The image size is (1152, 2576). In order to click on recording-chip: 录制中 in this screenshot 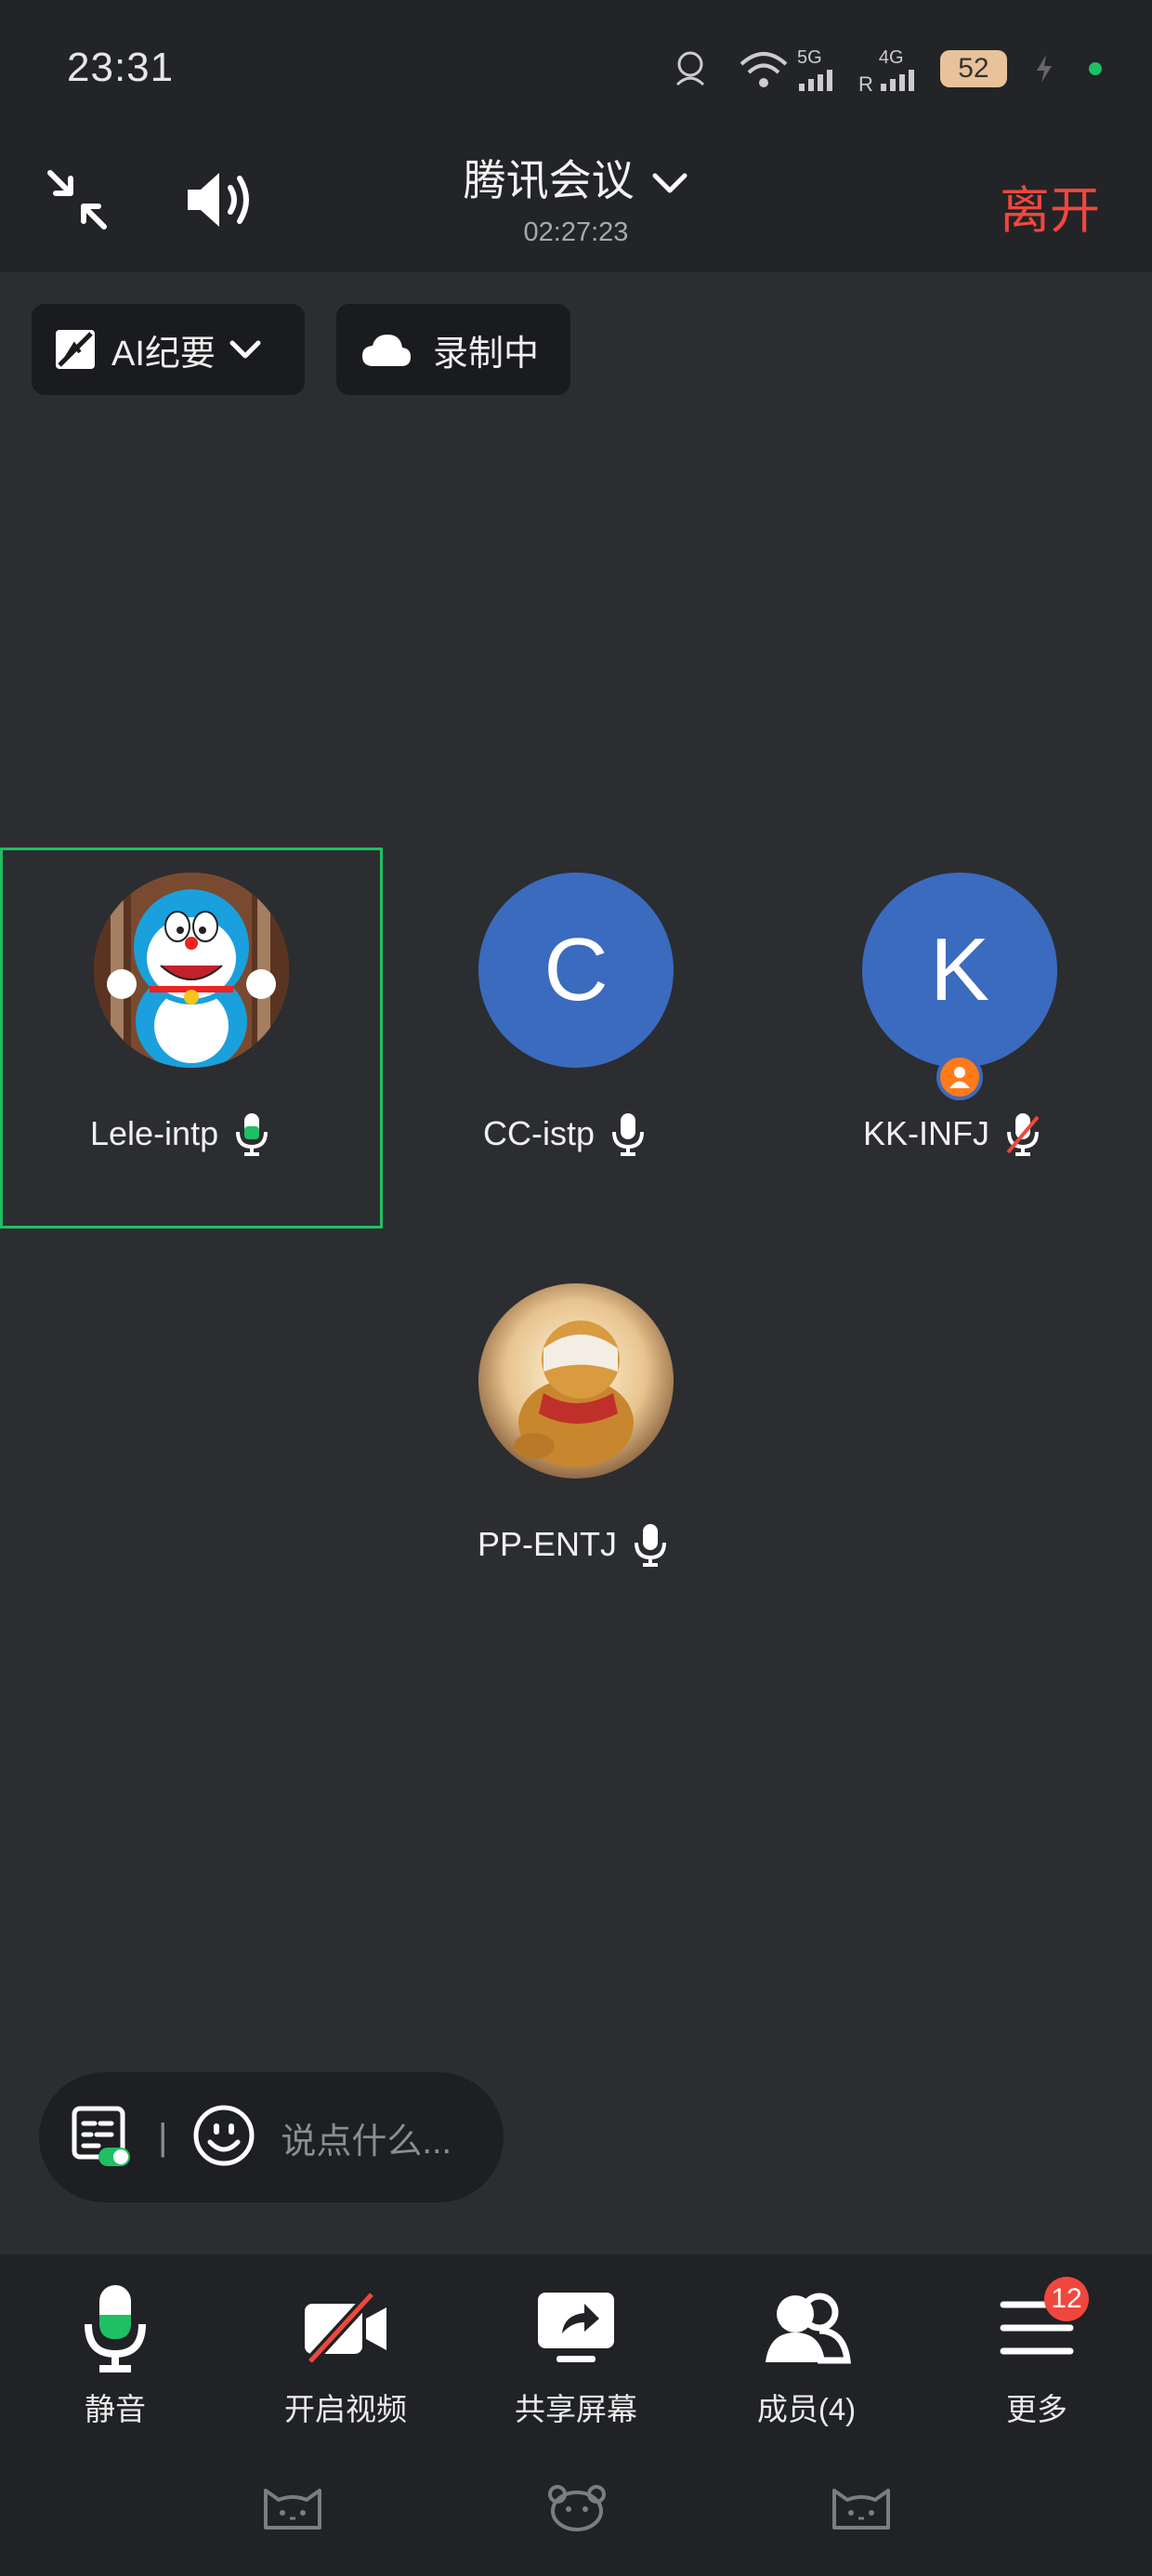, I will do `click(453, 349)`.